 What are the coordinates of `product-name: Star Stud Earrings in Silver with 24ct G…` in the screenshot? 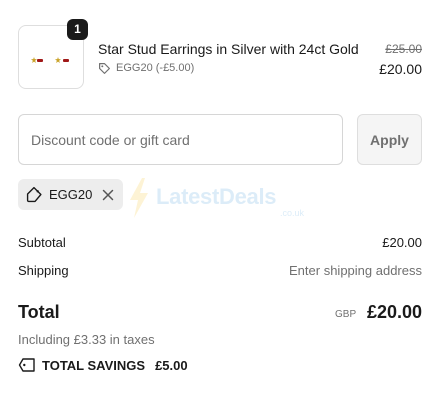 It's located at (228, 49).